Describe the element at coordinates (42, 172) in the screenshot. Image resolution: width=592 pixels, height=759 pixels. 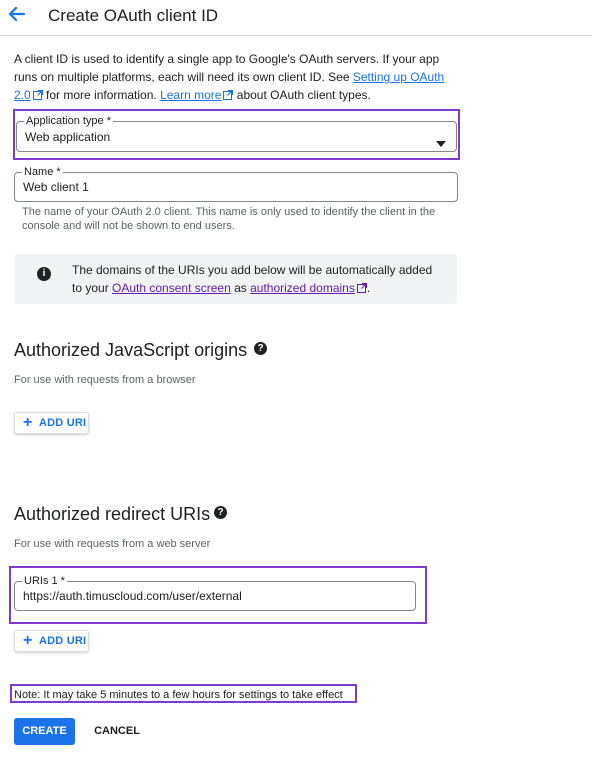
I see `name-label: Name *` at that location.